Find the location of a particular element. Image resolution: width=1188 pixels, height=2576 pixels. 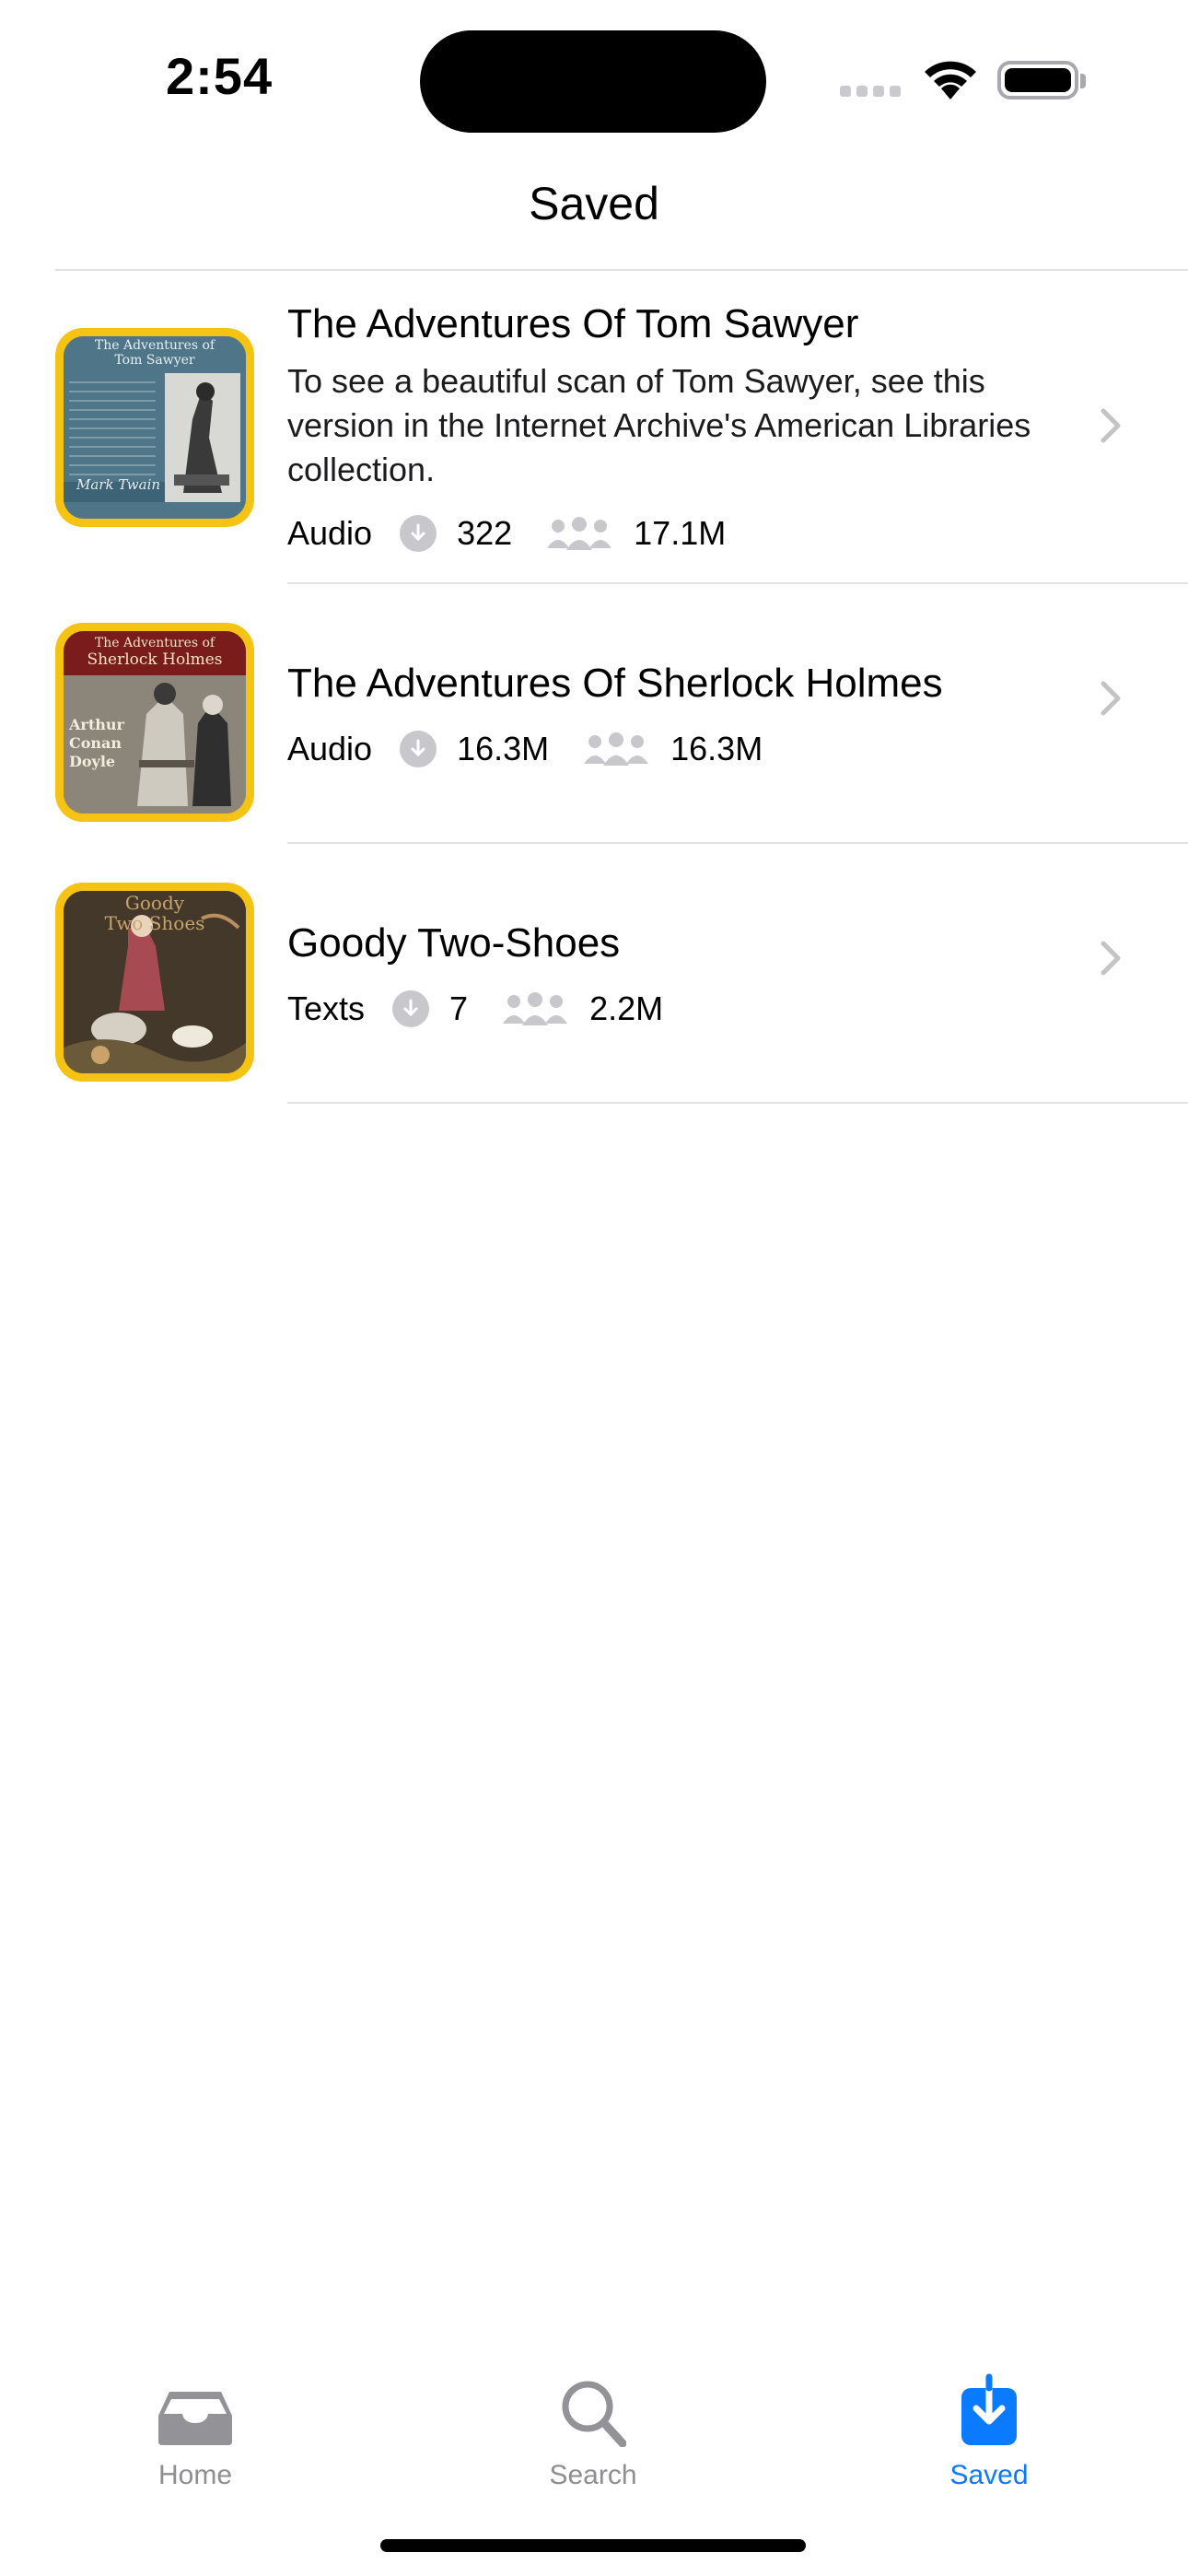

item-title: Goody Two-Shoes is located at coordinates (454, 943).